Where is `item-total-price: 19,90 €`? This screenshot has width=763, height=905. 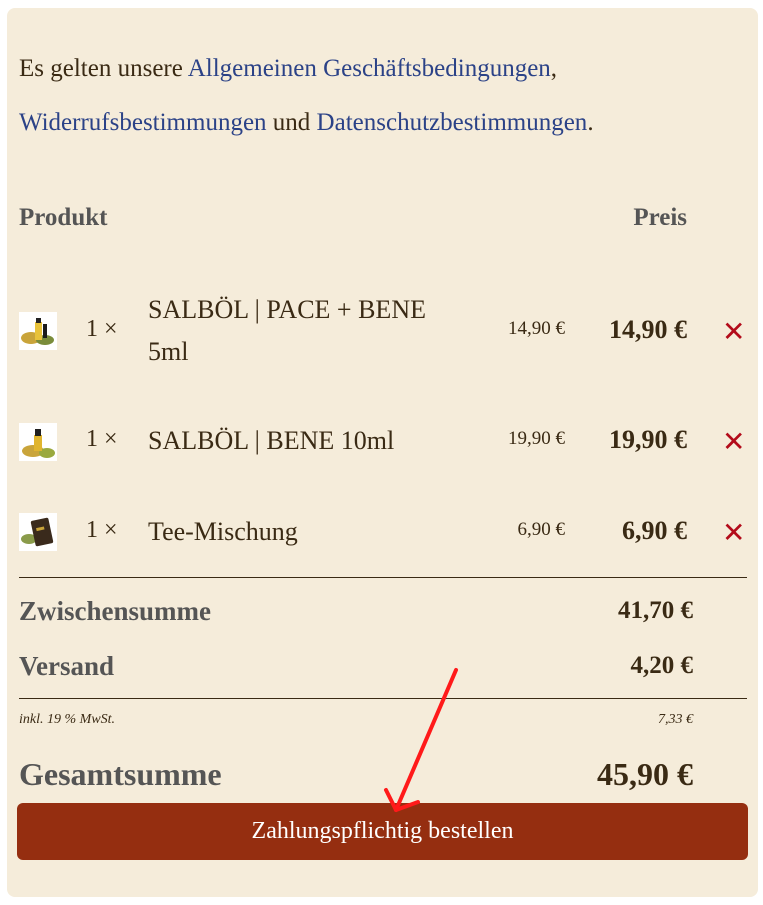
item-total-price: 19,90 € is located at coordinates (648, 439).